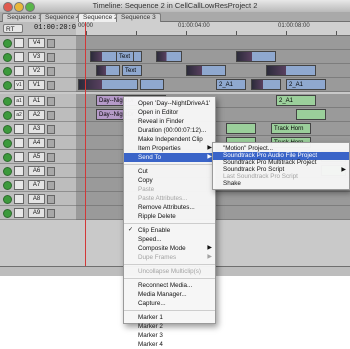 The width and height of the screenshot is (350, 349). What do you see at coordinates (169, 344) in the screenshot?
I see `menu-item-marker-4: Marker 4` at bounding box center [169, 344].